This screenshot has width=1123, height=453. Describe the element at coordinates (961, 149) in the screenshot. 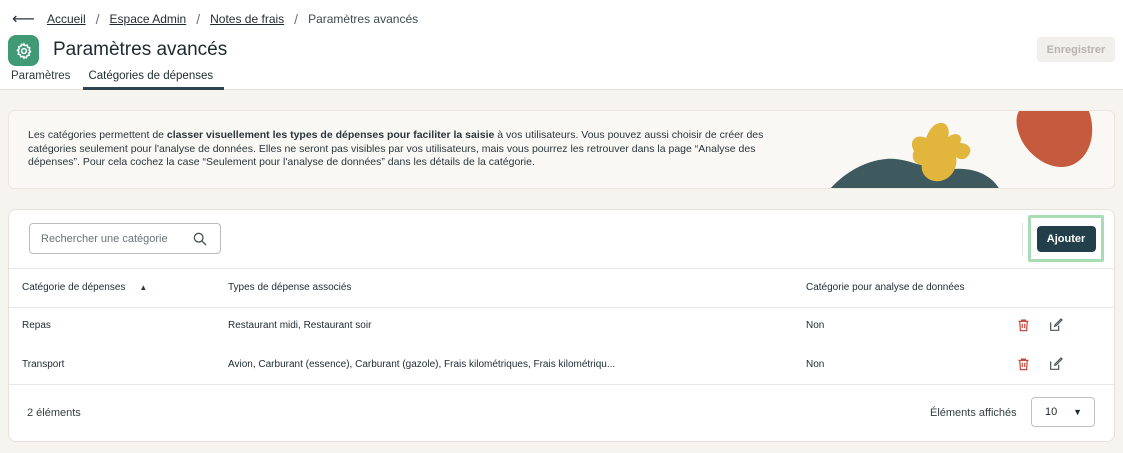

I see `decorative-illustration` at that location.